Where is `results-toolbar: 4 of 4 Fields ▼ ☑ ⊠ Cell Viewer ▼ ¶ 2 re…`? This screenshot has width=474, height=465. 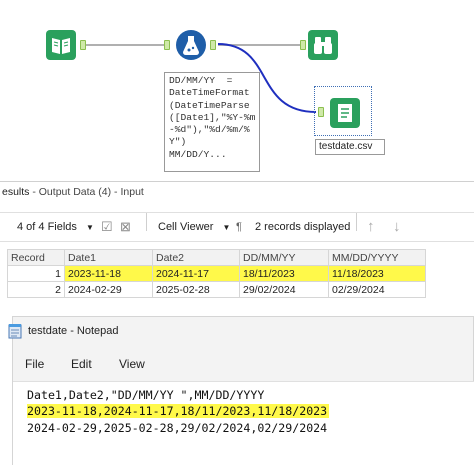 results-toolbar: 4 of 4 Fields ▼ ☑ ⊠ Cell Viewer ▼ ¶ 2 re… is located at coordinates (237, 227).